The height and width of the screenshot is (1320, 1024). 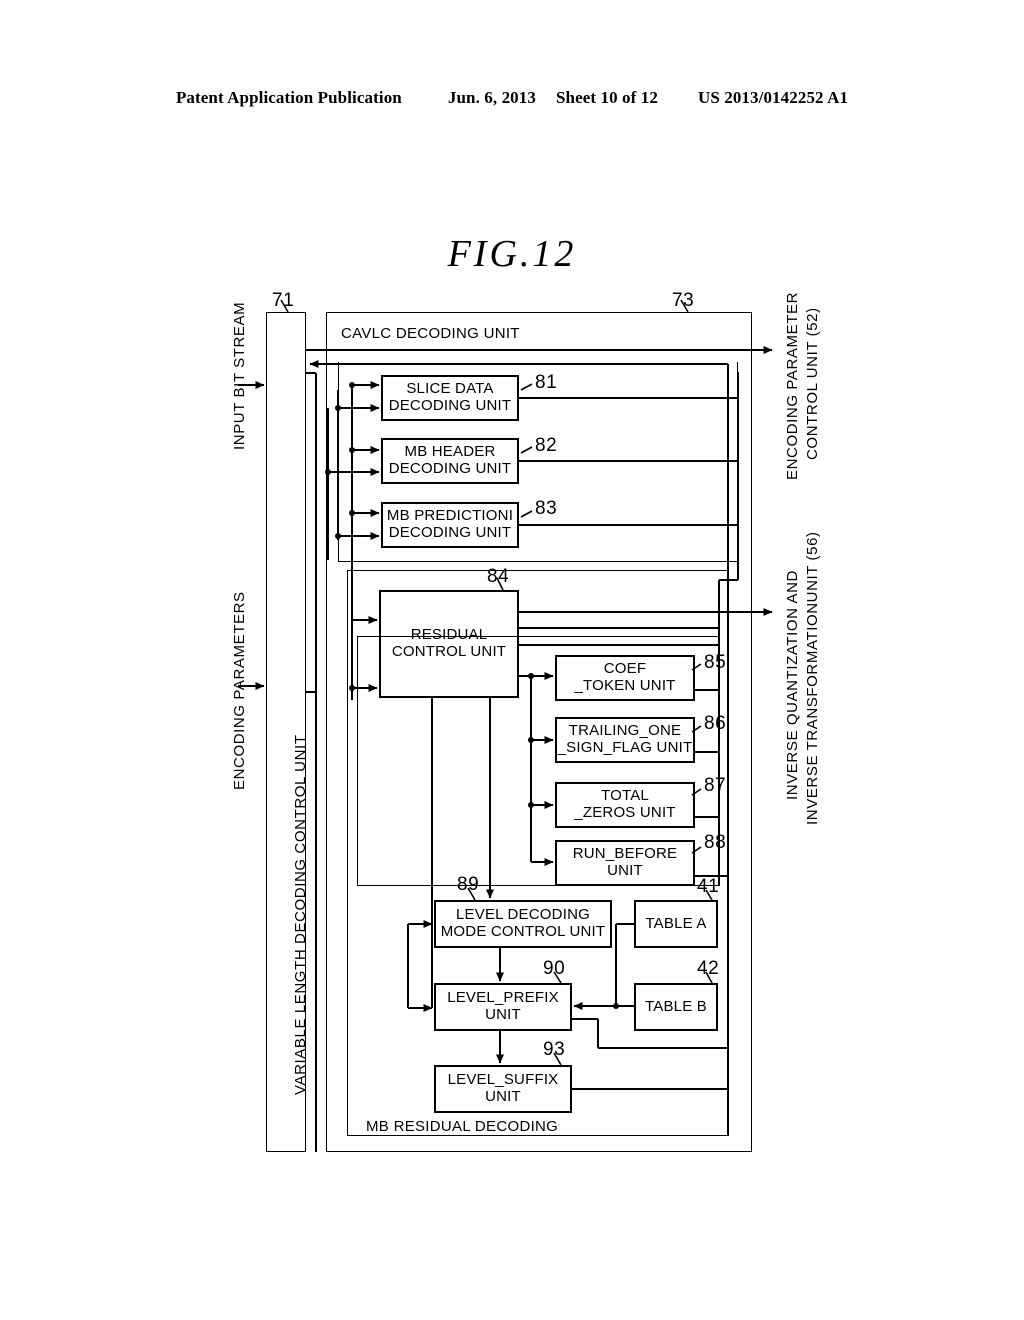 I want to click on block-variable-length-decoding-control-unit-label: VARIABLE LENGTH DECODING CONTROL UNIT, so click(x=300, y=914).